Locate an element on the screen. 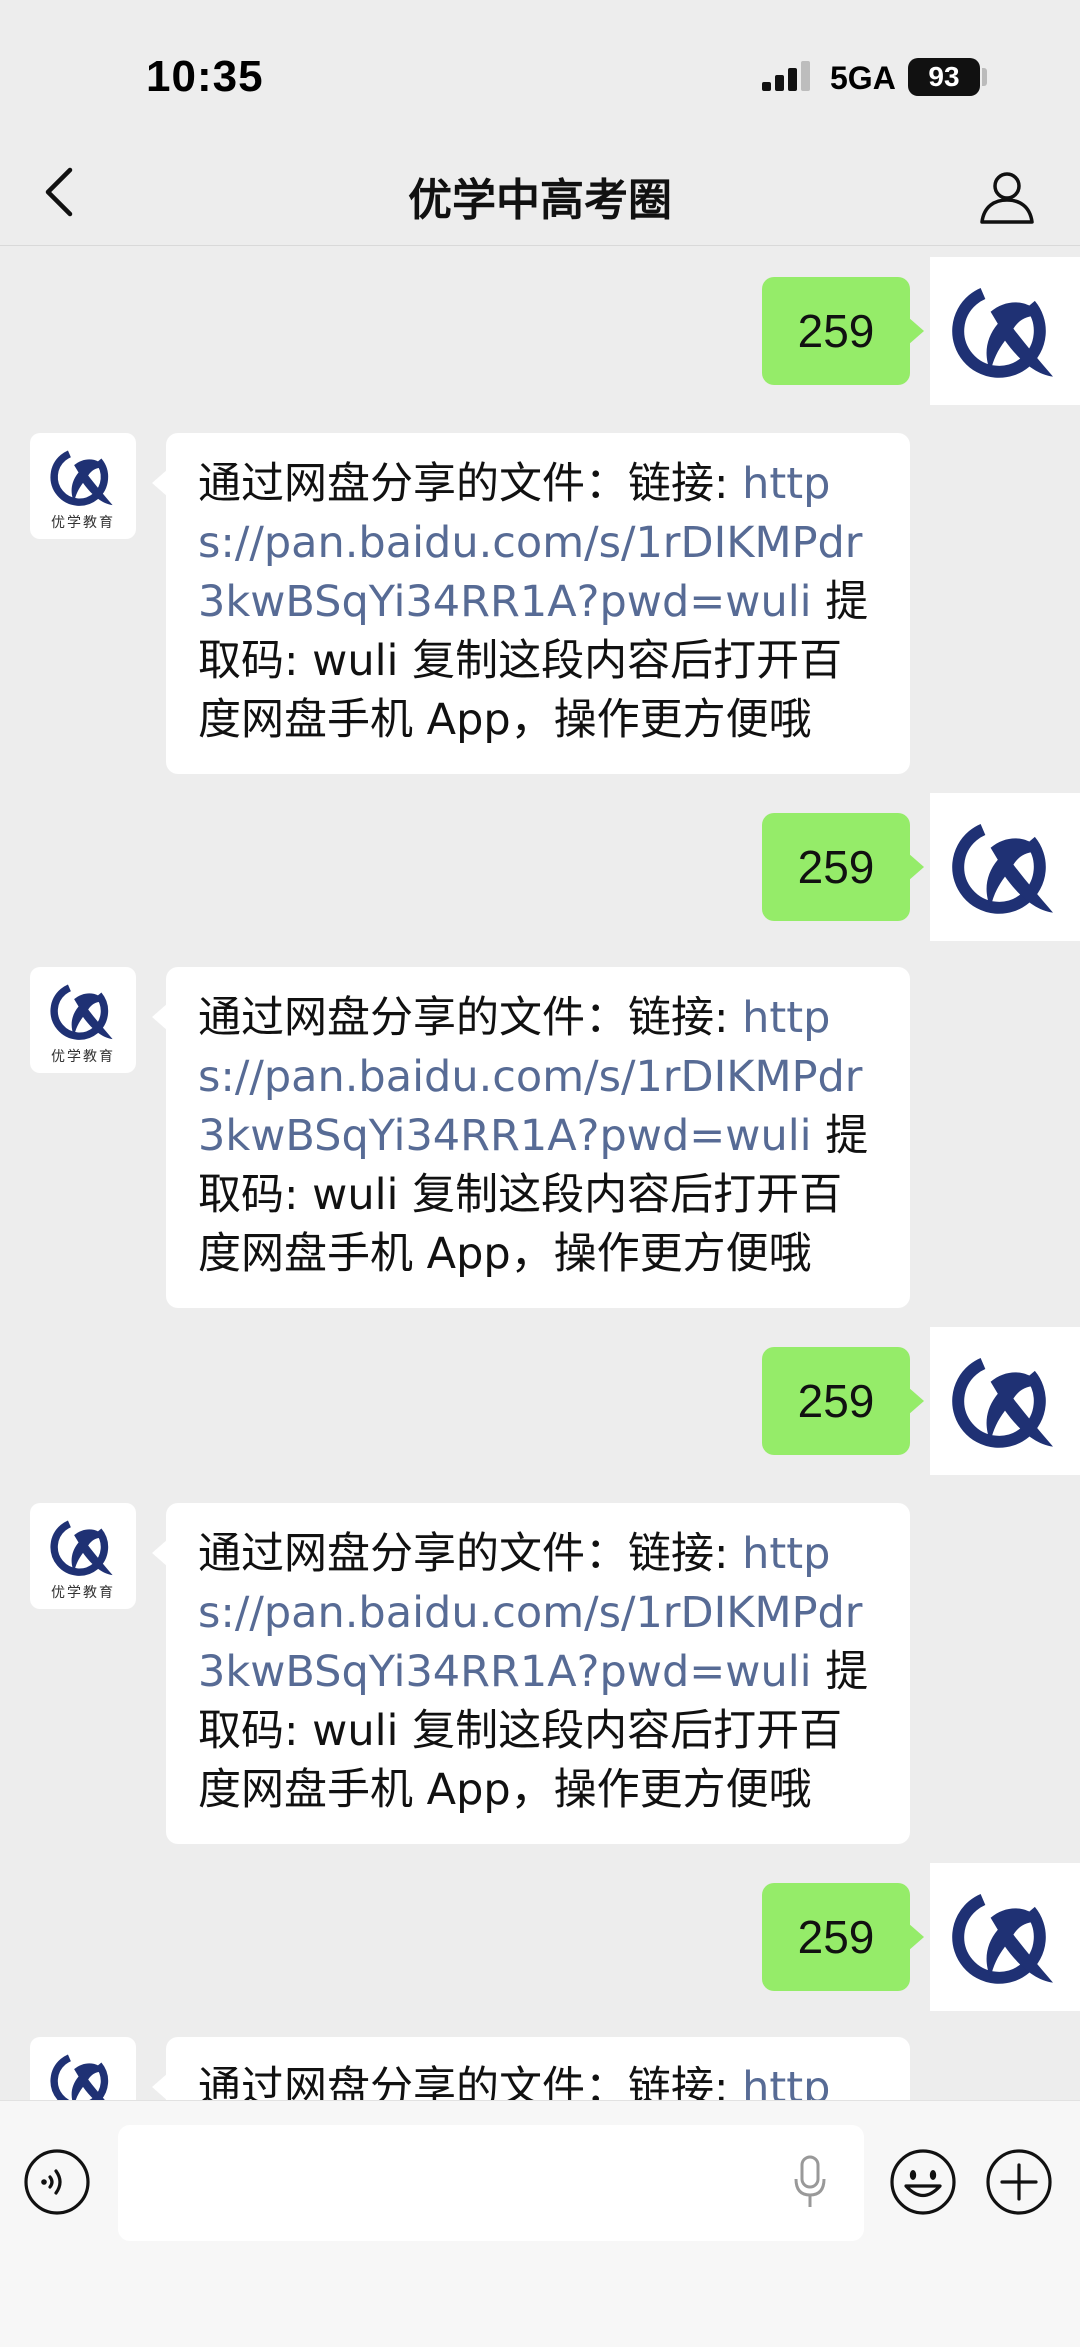 Image resolution: width=1080 pixels, height=2347 pixels. chat-header: 优学中高考圈 is located at coordinates (540, 193).